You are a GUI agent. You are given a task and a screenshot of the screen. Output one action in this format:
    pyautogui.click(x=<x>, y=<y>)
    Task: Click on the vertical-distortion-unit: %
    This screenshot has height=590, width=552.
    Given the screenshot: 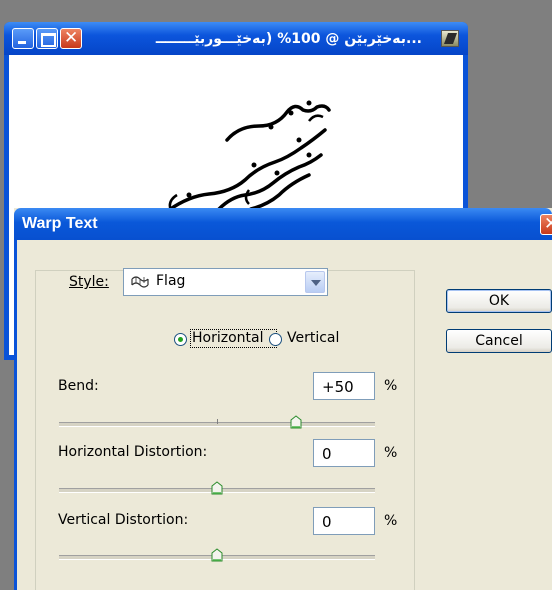 What is the action you would take?
    pyautogui.click(x=391, y=521)
    